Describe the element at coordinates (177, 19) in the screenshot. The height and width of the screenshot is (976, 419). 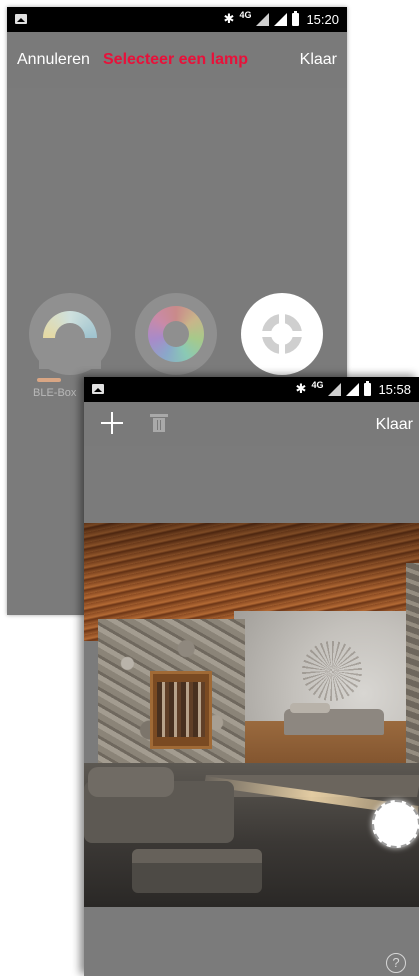
I see `status-bar: ✱ 4G 15:20` at that location.